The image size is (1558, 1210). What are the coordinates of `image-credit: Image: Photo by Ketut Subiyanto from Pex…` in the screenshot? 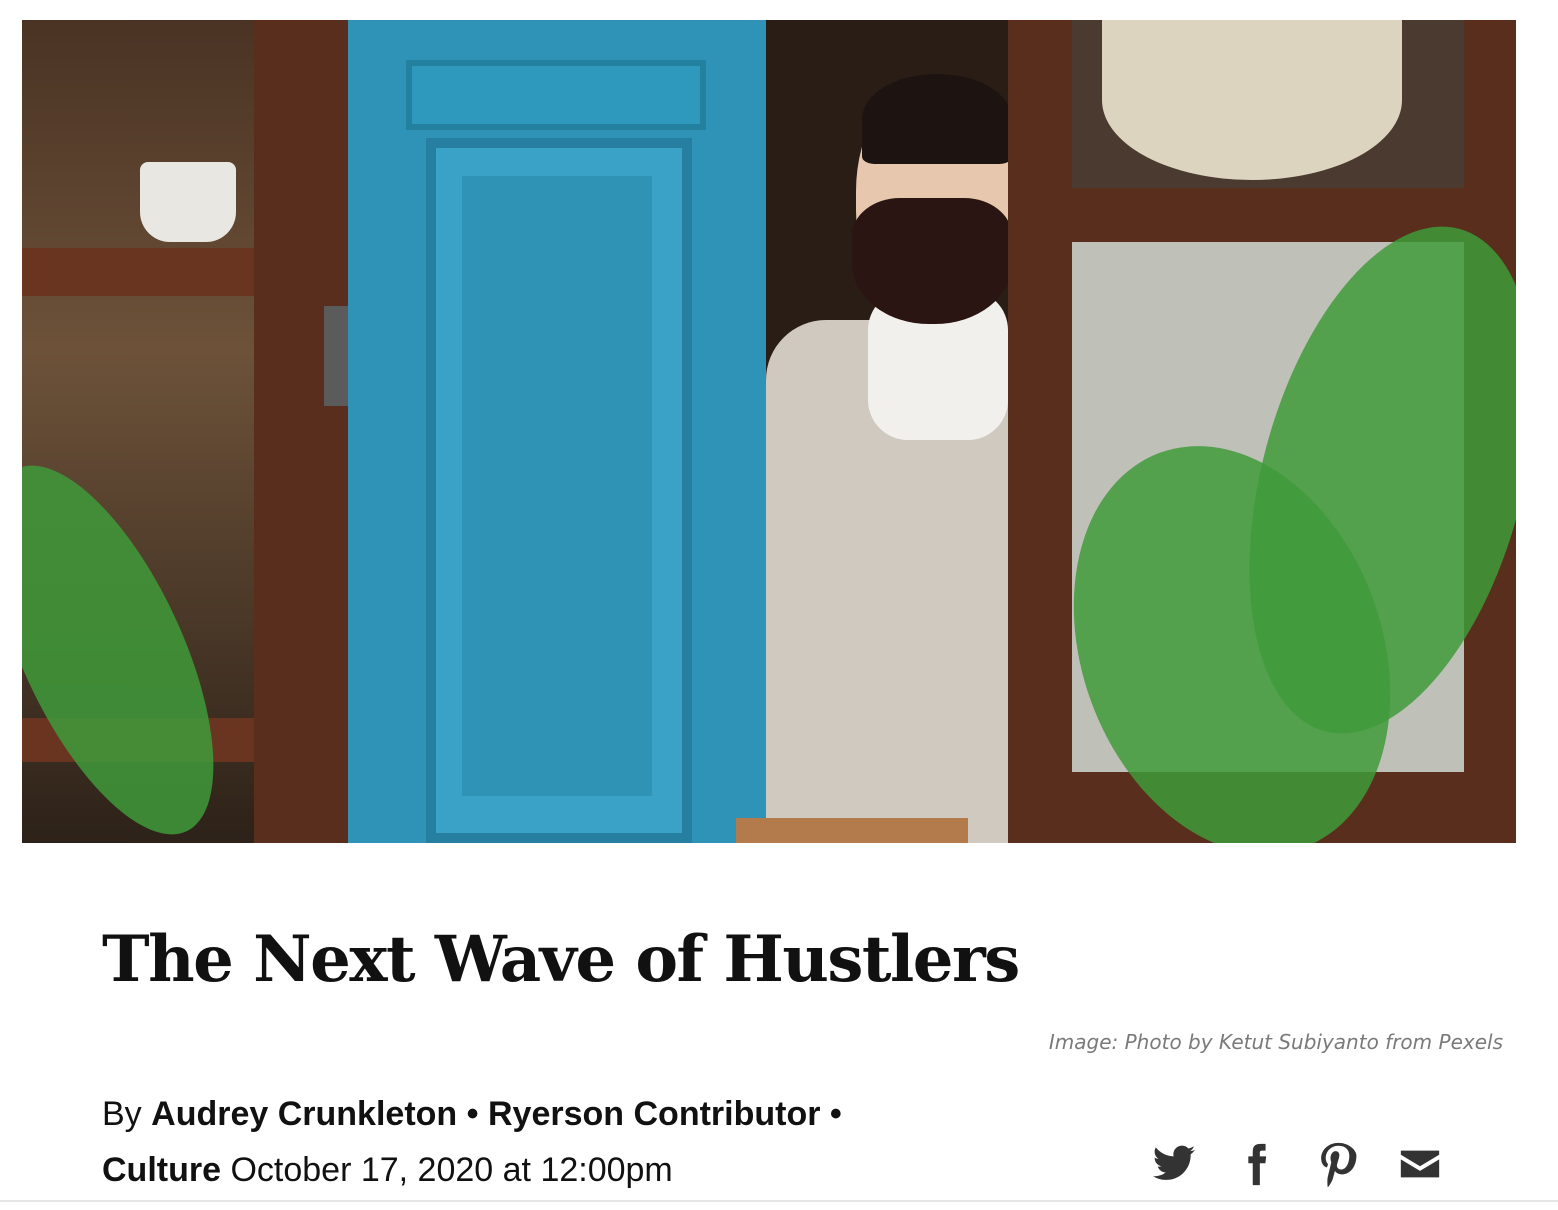 It's located at (1275, 1042).